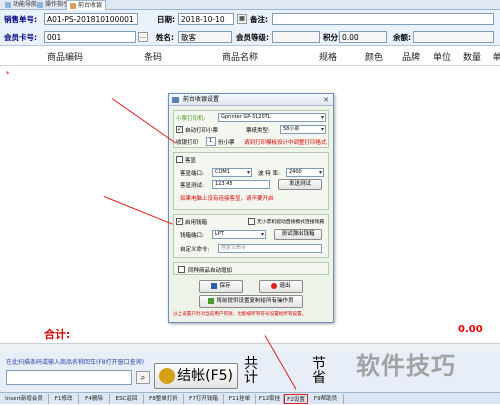 Image resolution: width=500 pixels, height=405 pixels. What do you see at coordinates (319, 371) in the screenshot?
I see `savings-label: 节省` at bounding box center [319, 371].